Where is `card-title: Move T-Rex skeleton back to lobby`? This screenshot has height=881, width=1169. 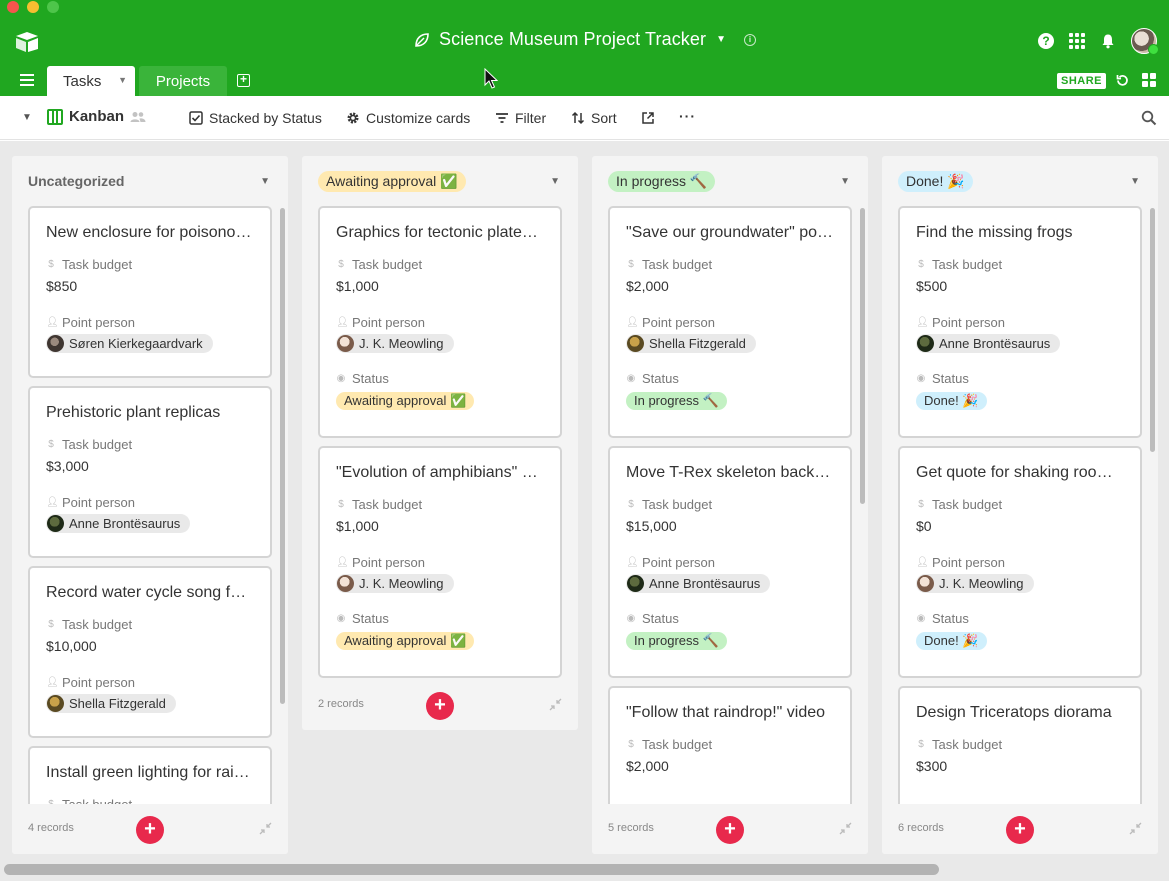
card-title: Move T-Rex skeleton back to lobby is located at coordinates (730, 472).